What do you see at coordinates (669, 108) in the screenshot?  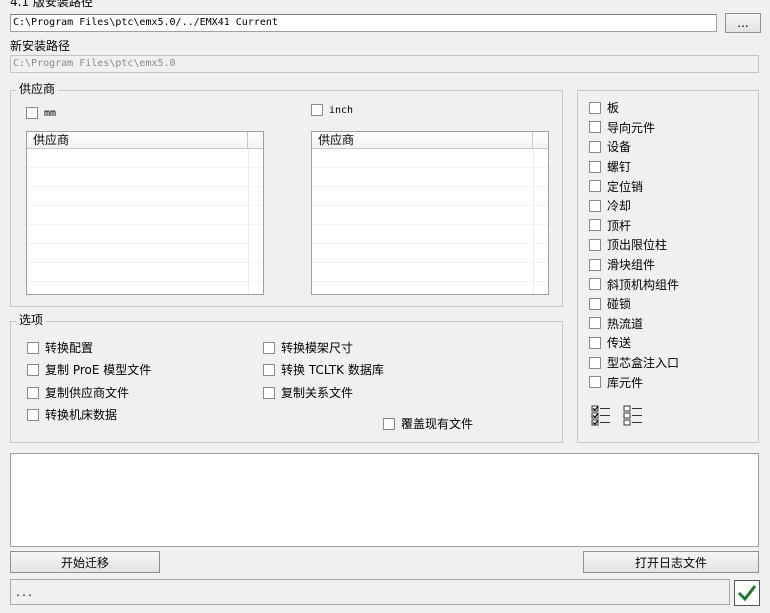 I see `component-option: 板` at bounding box center [669, 108].